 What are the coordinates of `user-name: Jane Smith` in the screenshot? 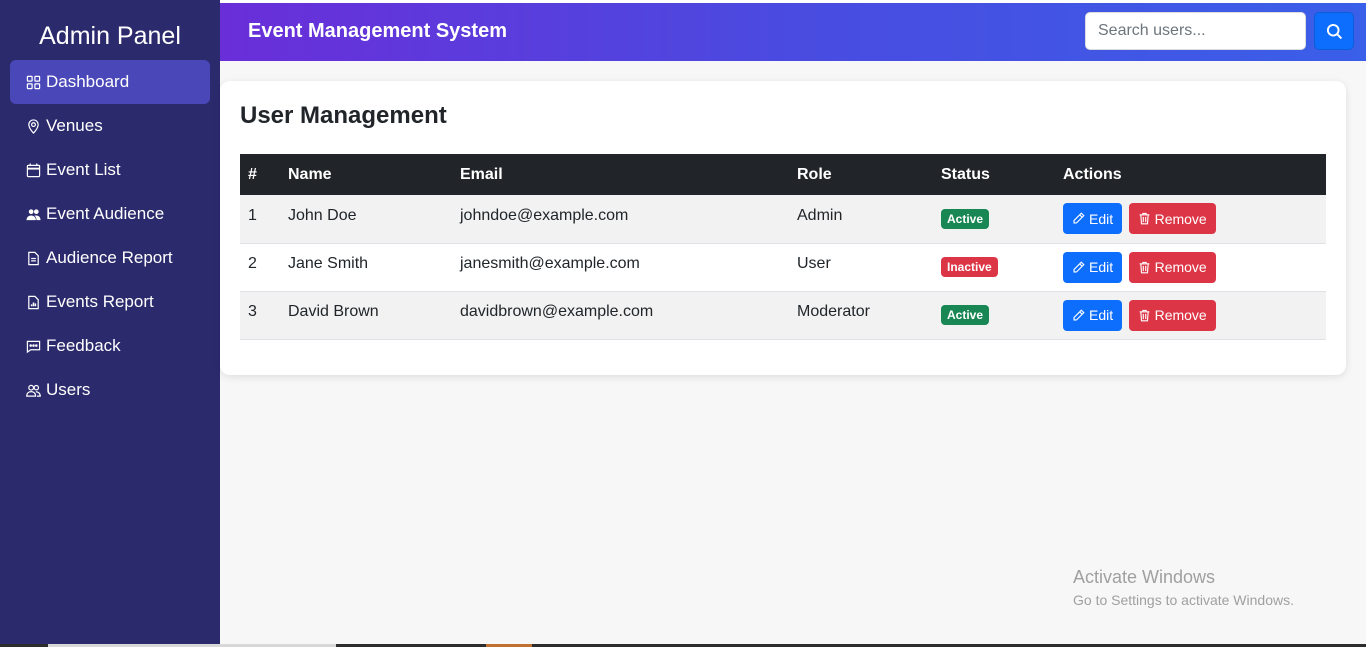 It's located at (328, 263).